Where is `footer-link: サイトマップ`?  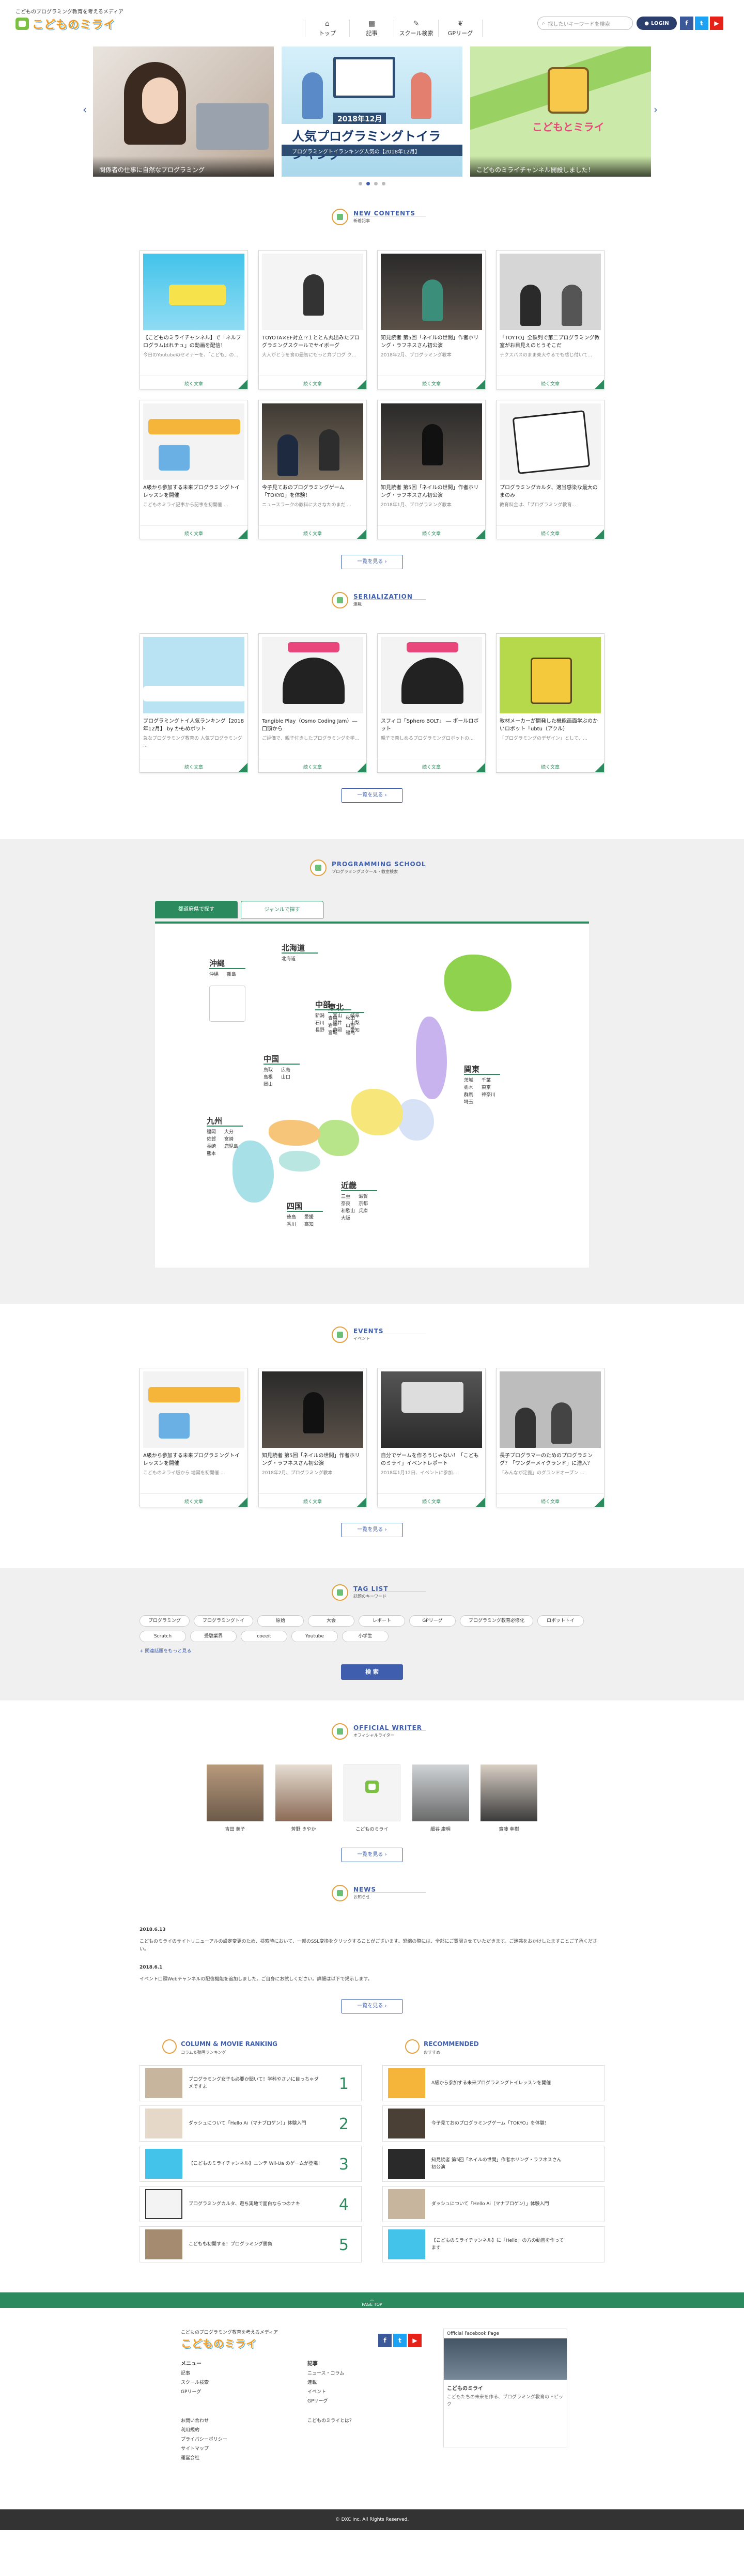 footer-link: サイトマップ is located at coordinates (204, 2449).